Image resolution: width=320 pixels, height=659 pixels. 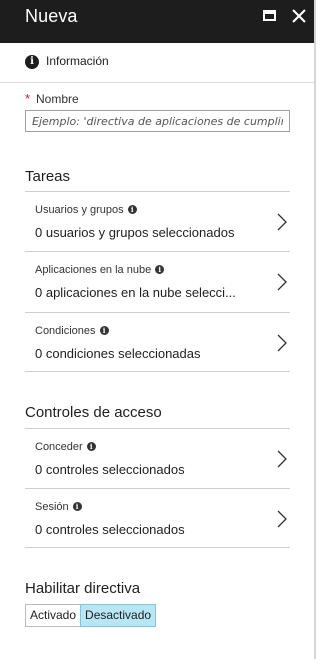 What do you see at coordinates (158, 21) in the screenshot?
I see `panel-header: Nueva` at bounding box center [158, 21].